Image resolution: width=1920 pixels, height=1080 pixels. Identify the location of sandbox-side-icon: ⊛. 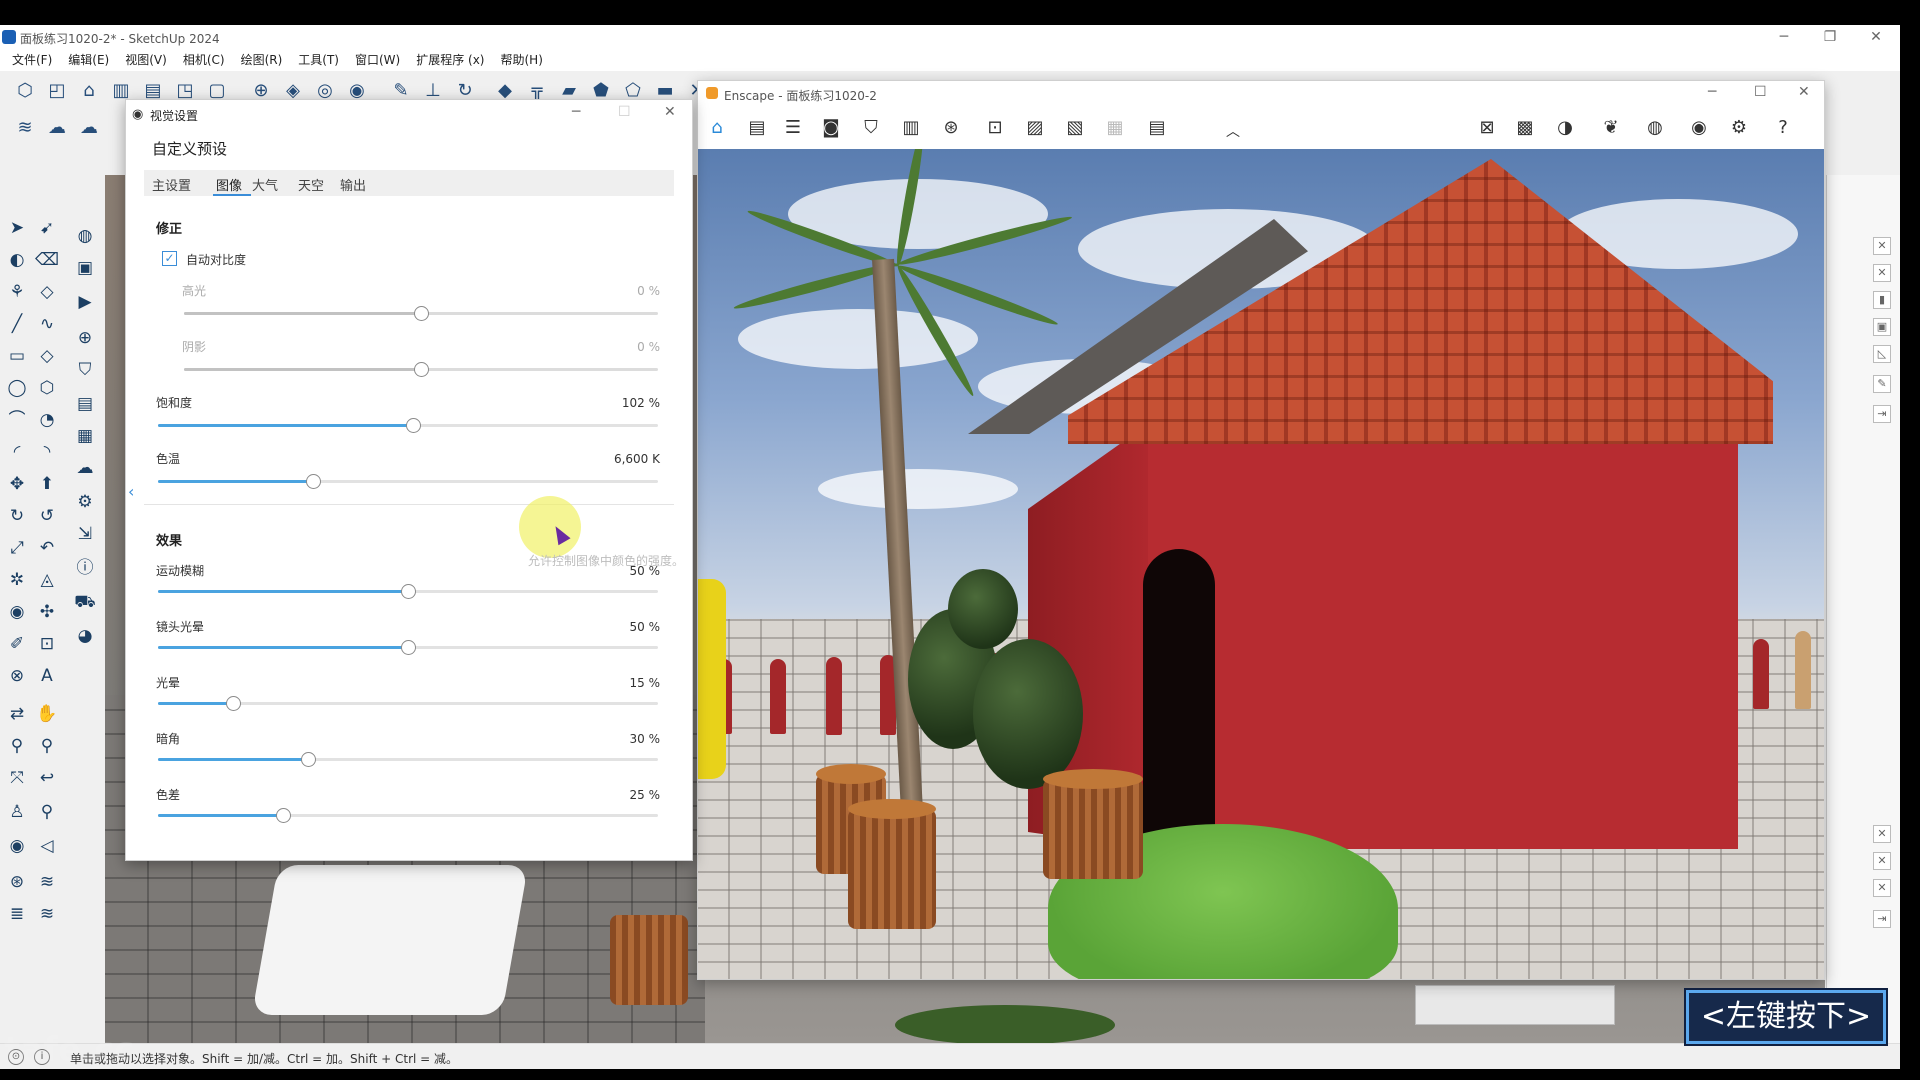
(17, 882).